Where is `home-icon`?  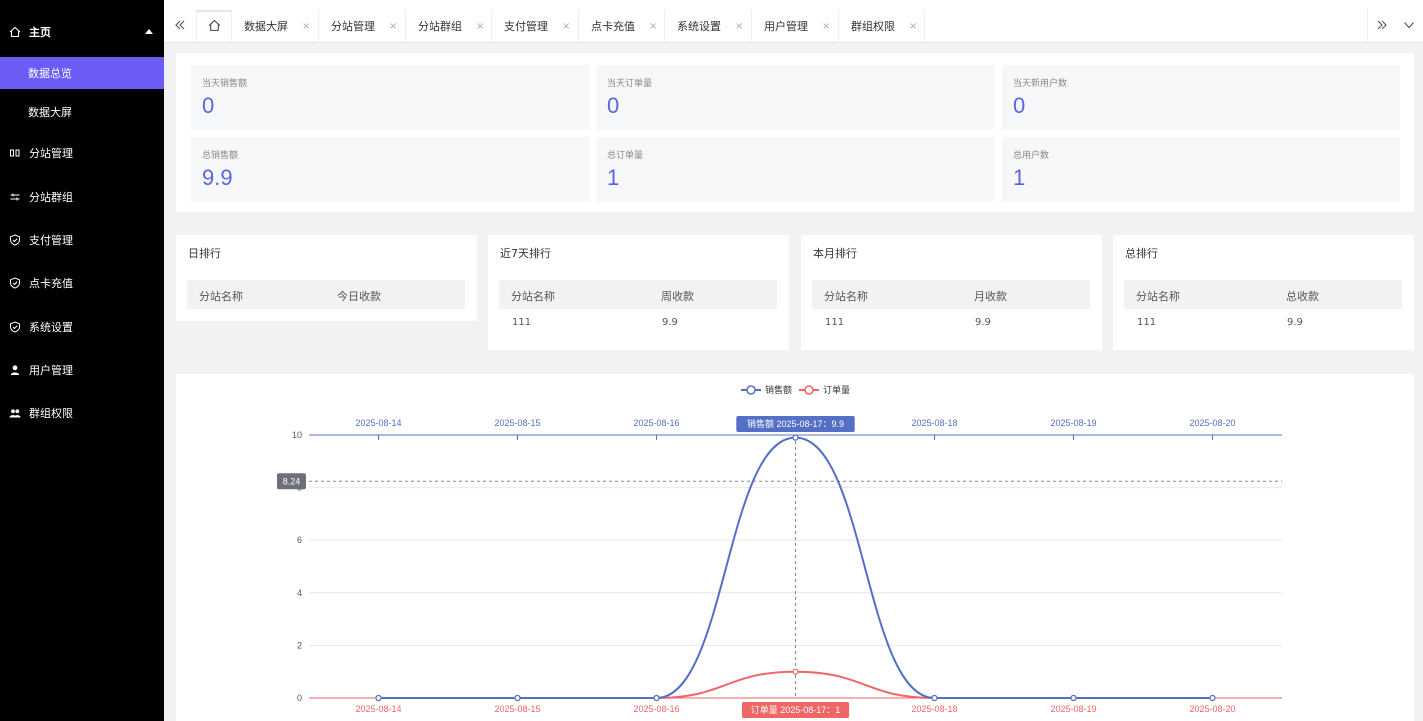
home-icon is located at coordinates (214, 27).